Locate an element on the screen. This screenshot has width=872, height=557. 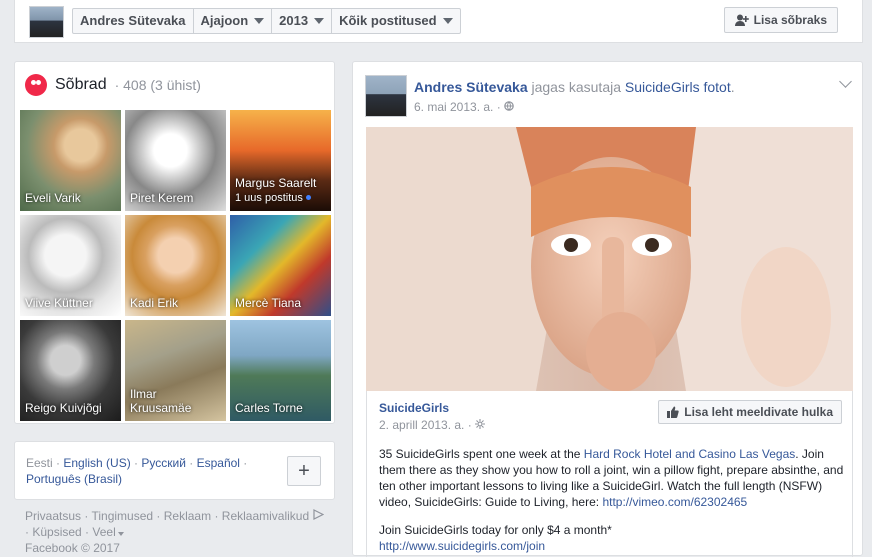
crumb-timeline: Ajajoon is located at coordinates (233, 21).